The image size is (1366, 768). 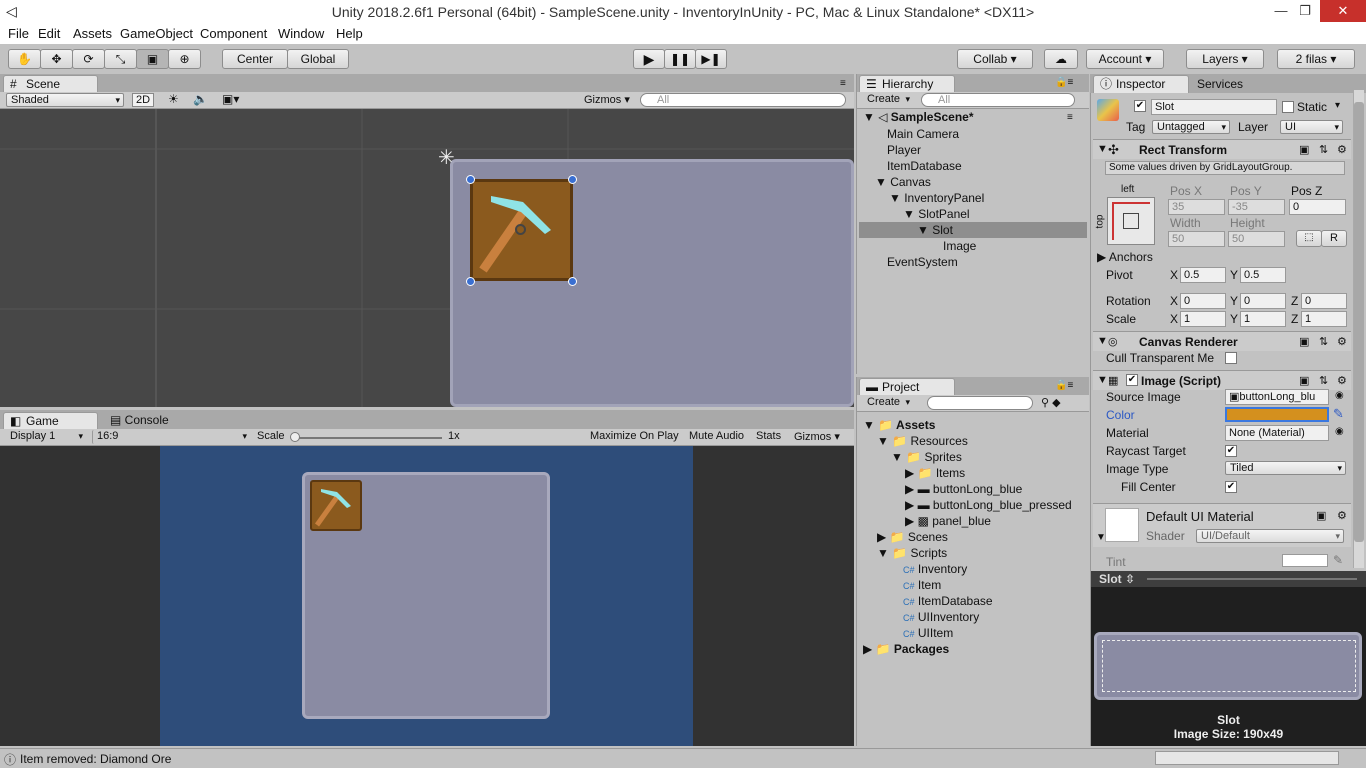 I want to click on material-foldout-icon: ▼, so click(x=1101, y=537).